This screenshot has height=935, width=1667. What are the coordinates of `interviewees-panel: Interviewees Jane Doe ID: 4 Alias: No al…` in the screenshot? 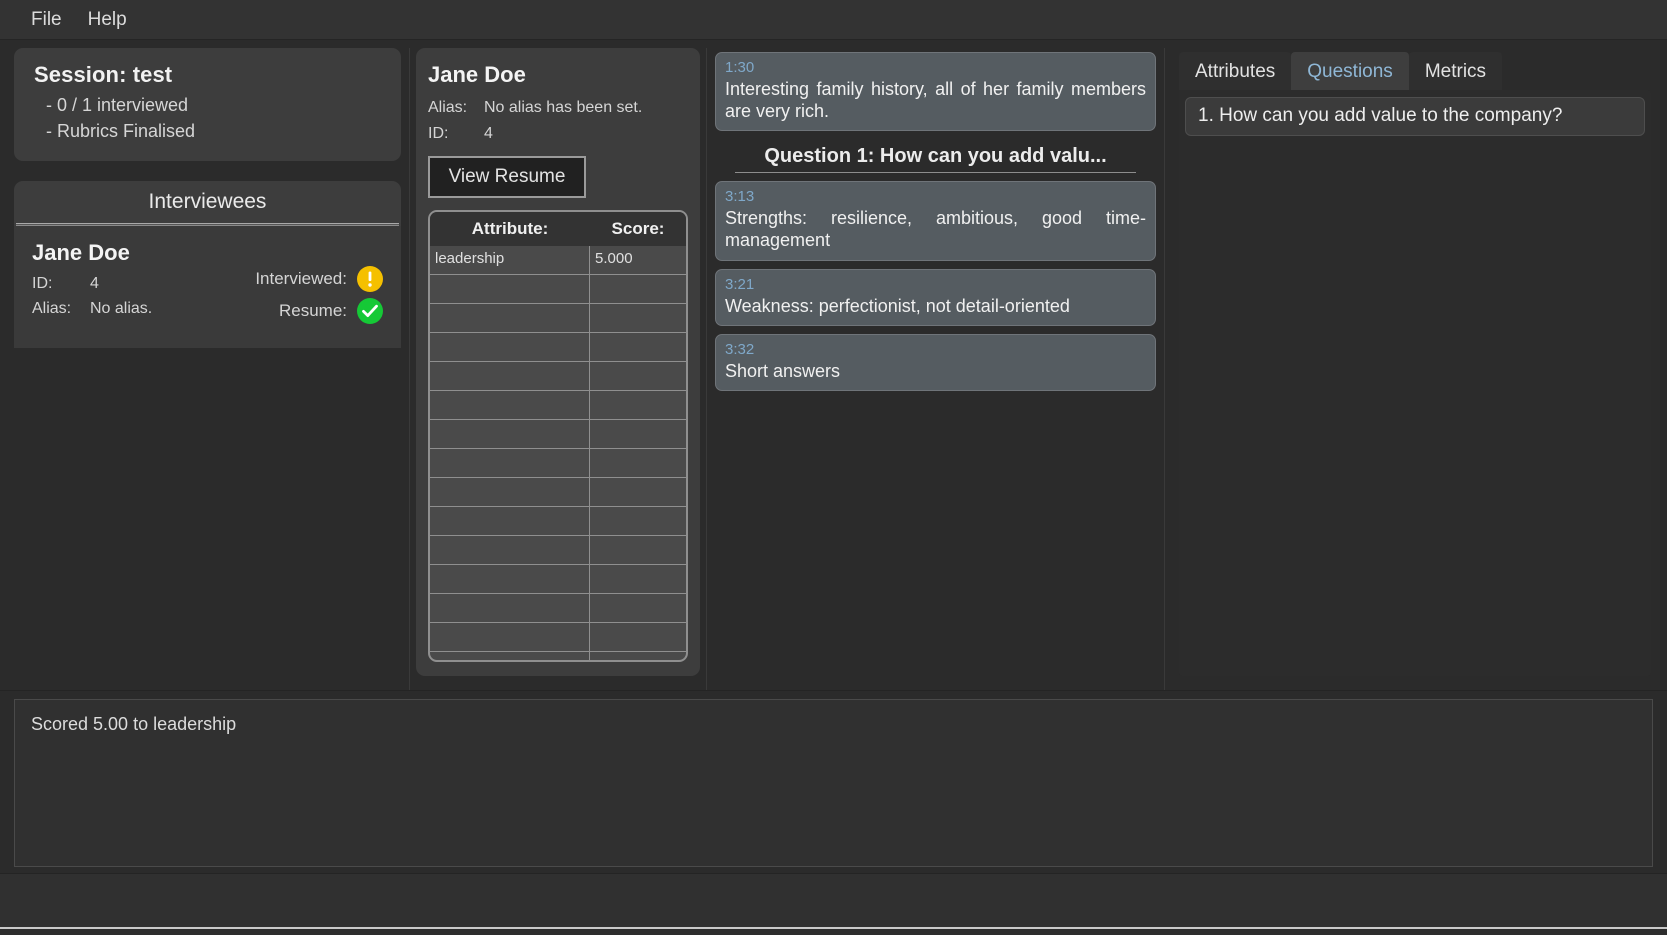 It's located at (207, 264).